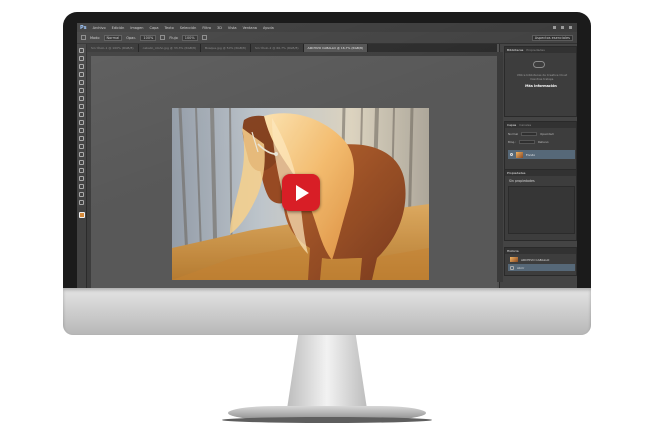 The width and height of the screenshot is (650, 433). I want to click on crop-tool-icon, so click(81, 82).